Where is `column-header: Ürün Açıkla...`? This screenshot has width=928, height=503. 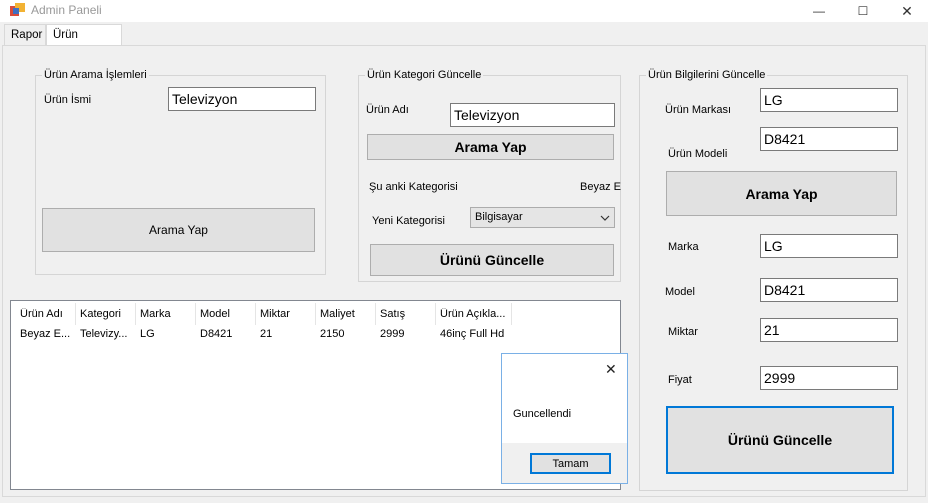 column-header: Ürün Açıkla... is located at coordinates (475, 314).